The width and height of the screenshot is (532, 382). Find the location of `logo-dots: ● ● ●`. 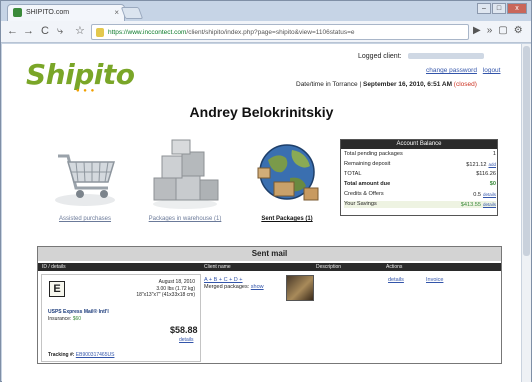

logo-dots: ● ● ● is located at coordinates (86, 91).